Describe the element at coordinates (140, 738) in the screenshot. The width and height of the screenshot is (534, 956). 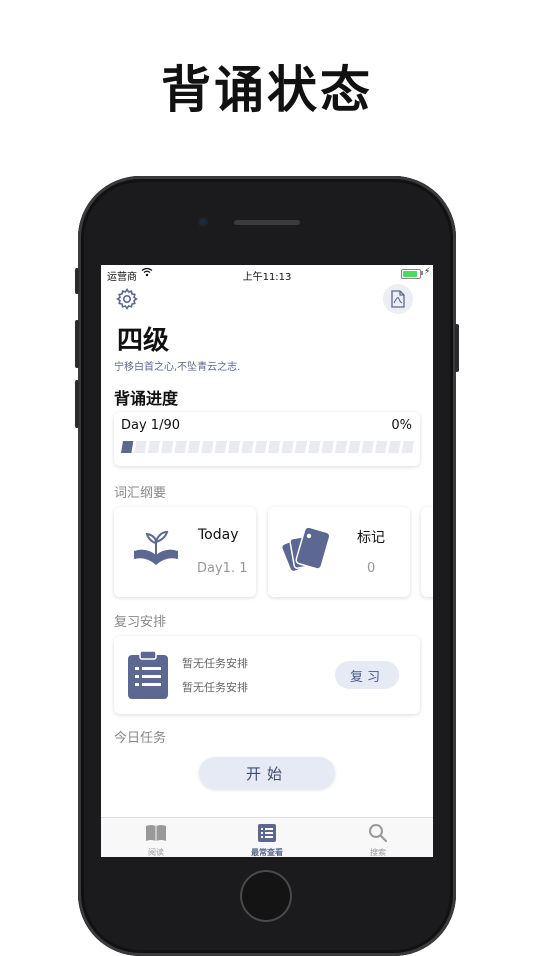
I see `today-section-title: 今日任务` at that location.